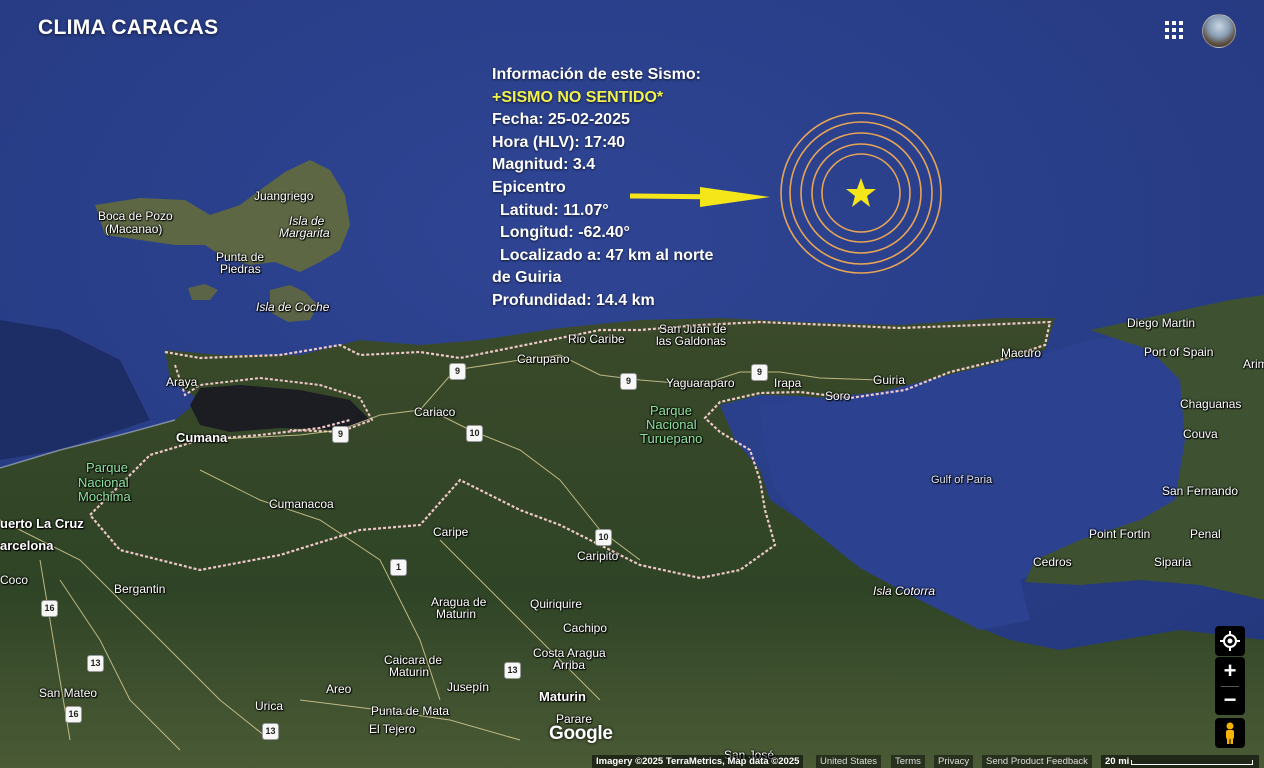 This screenshot has height=768, width=1264. Describe the element at coordinates (544, 165) in the screenshot. I see `info-magnitude: Magnitud: 3.4` at that location.